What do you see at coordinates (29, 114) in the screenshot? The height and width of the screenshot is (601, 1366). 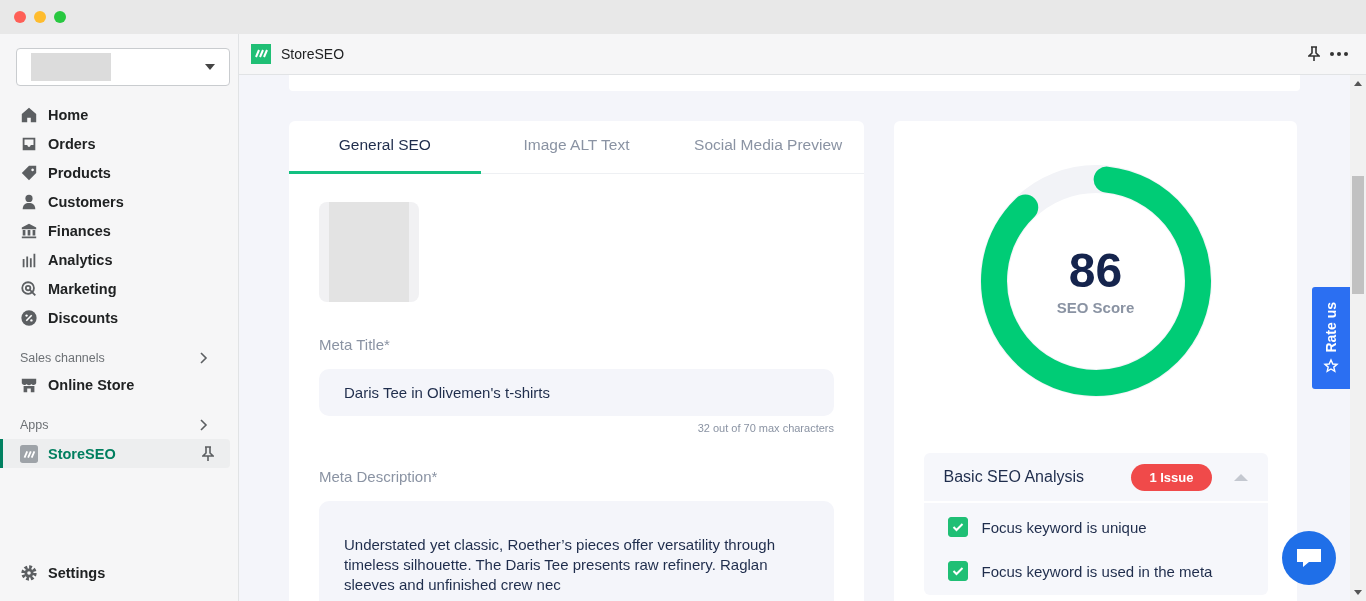 I see `home-icon` at bounding box center [29, 114].